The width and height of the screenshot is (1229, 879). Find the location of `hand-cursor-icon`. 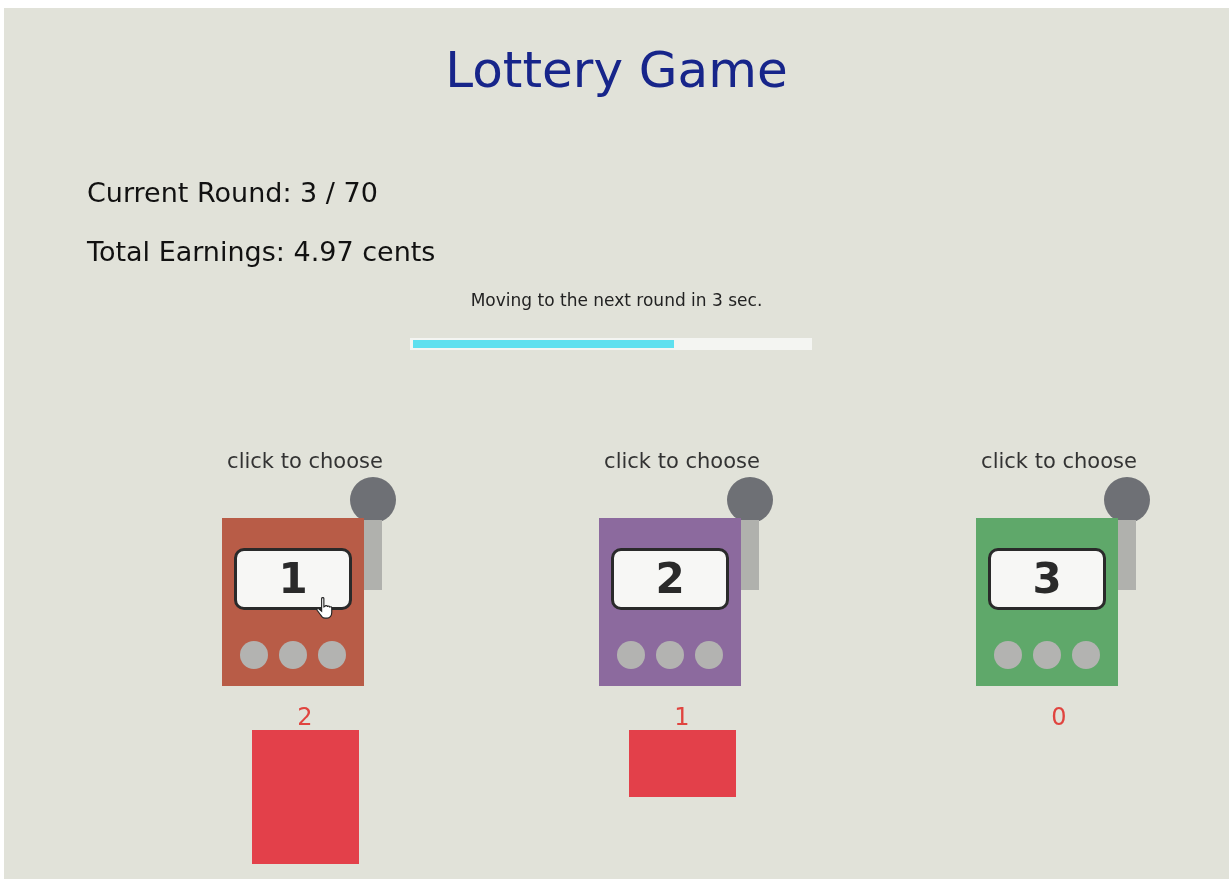

hand-cursor-icon is located at coordinates (325, 608).